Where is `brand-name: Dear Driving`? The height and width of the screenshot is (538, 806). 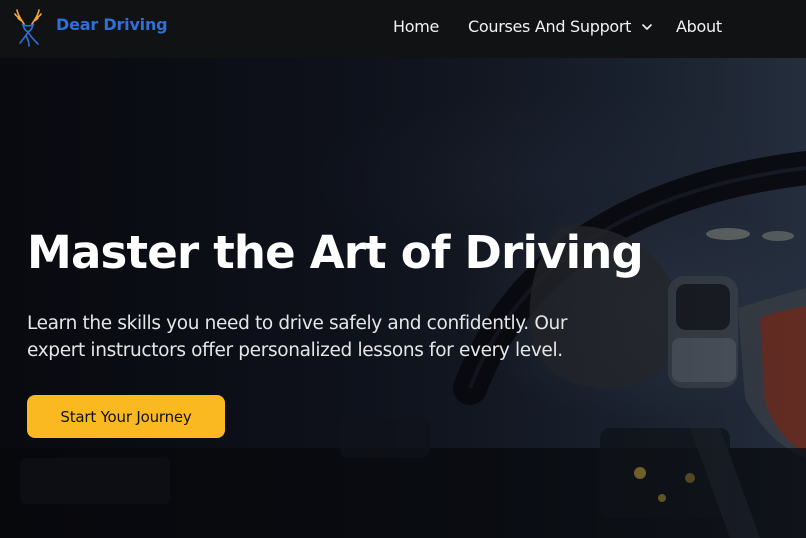
brand-name: Dear Driving is located at coordinates (112, 24).